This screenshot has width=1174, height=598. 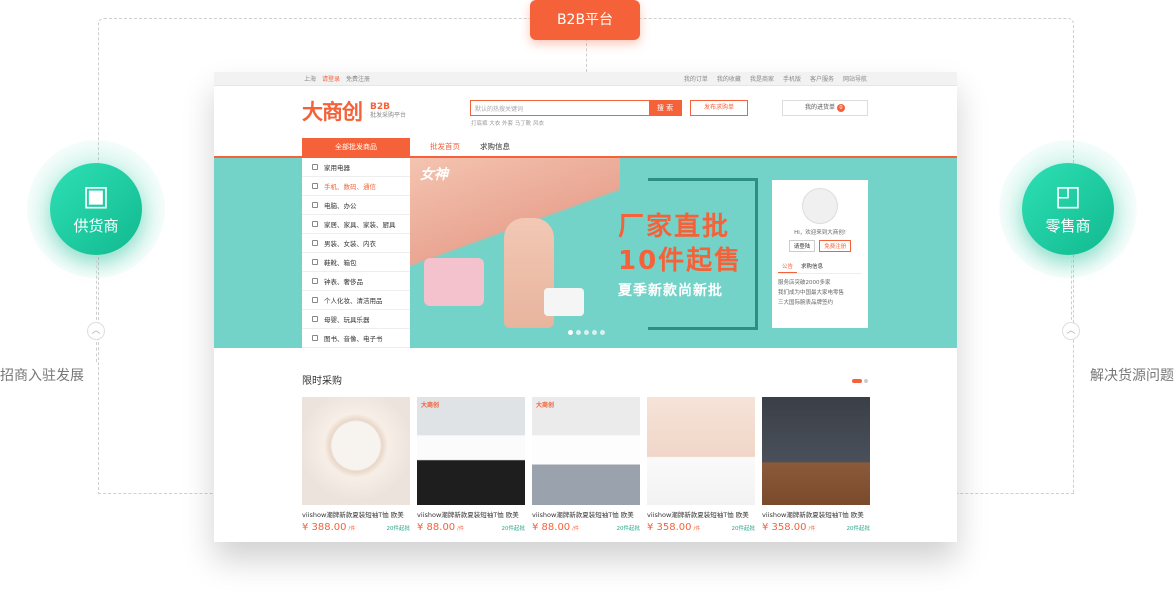 What do you see at coordinates (1068, 226) in the screenshot?
I see `retailer-label: 零售商` at bounding box center [1068, 226].